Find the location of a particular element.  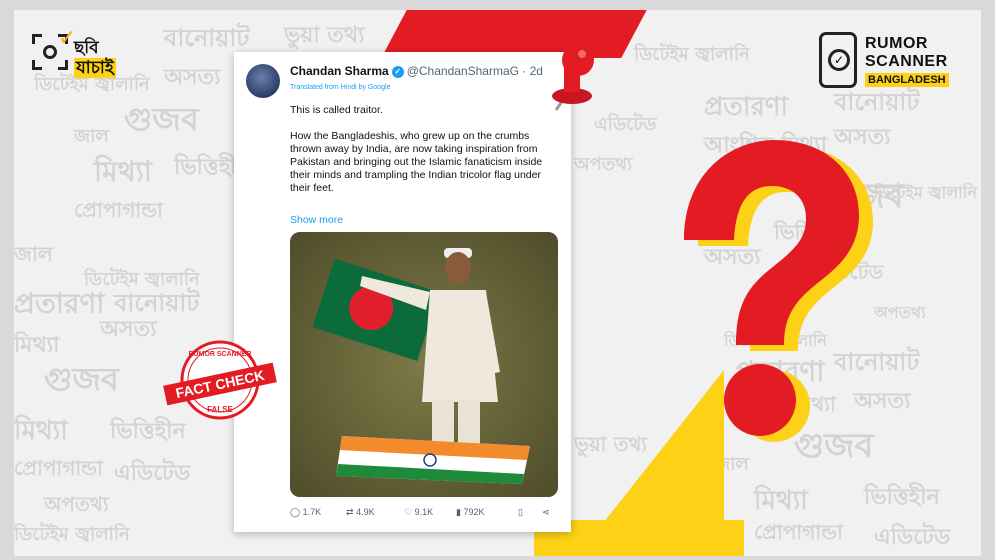

fact-check-stamp: RUMOR SCANNER FACT CHECK FALSE is located at coordinates (220, 380).